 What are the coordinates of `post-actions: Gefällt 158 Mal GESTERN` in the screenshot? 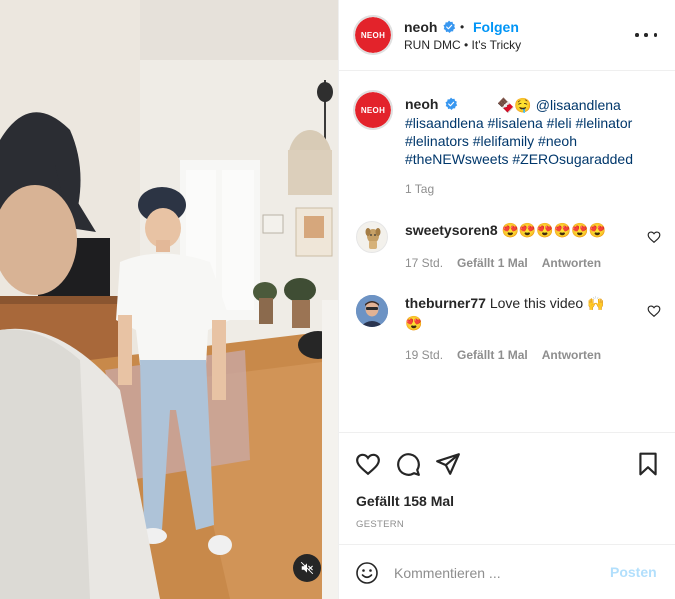 It's located at (507, 488).